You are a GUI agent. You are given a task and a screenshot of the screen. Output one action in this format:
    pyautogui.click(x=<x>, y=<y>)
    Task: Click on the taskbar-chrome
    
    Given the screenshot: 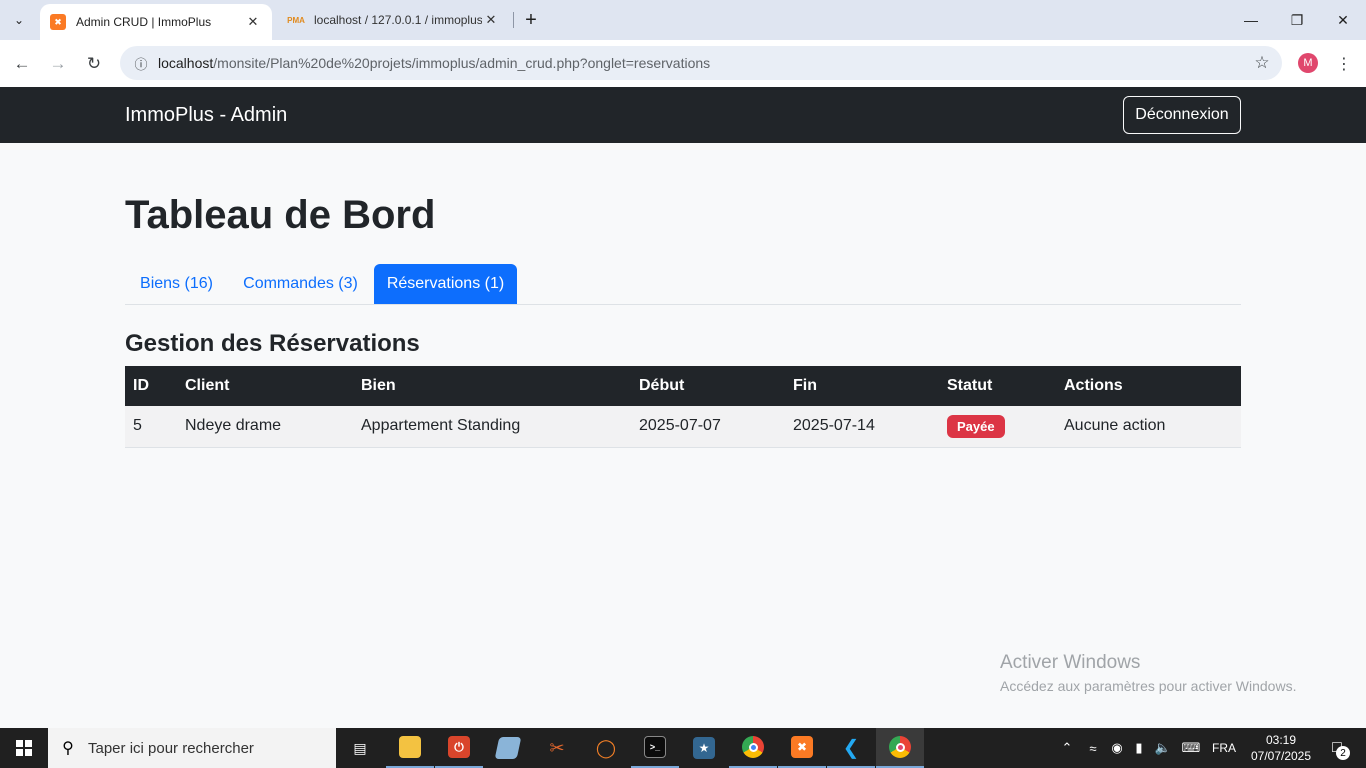 What is the action you would take?
    pyautogui.click(x=753, y=748)
    